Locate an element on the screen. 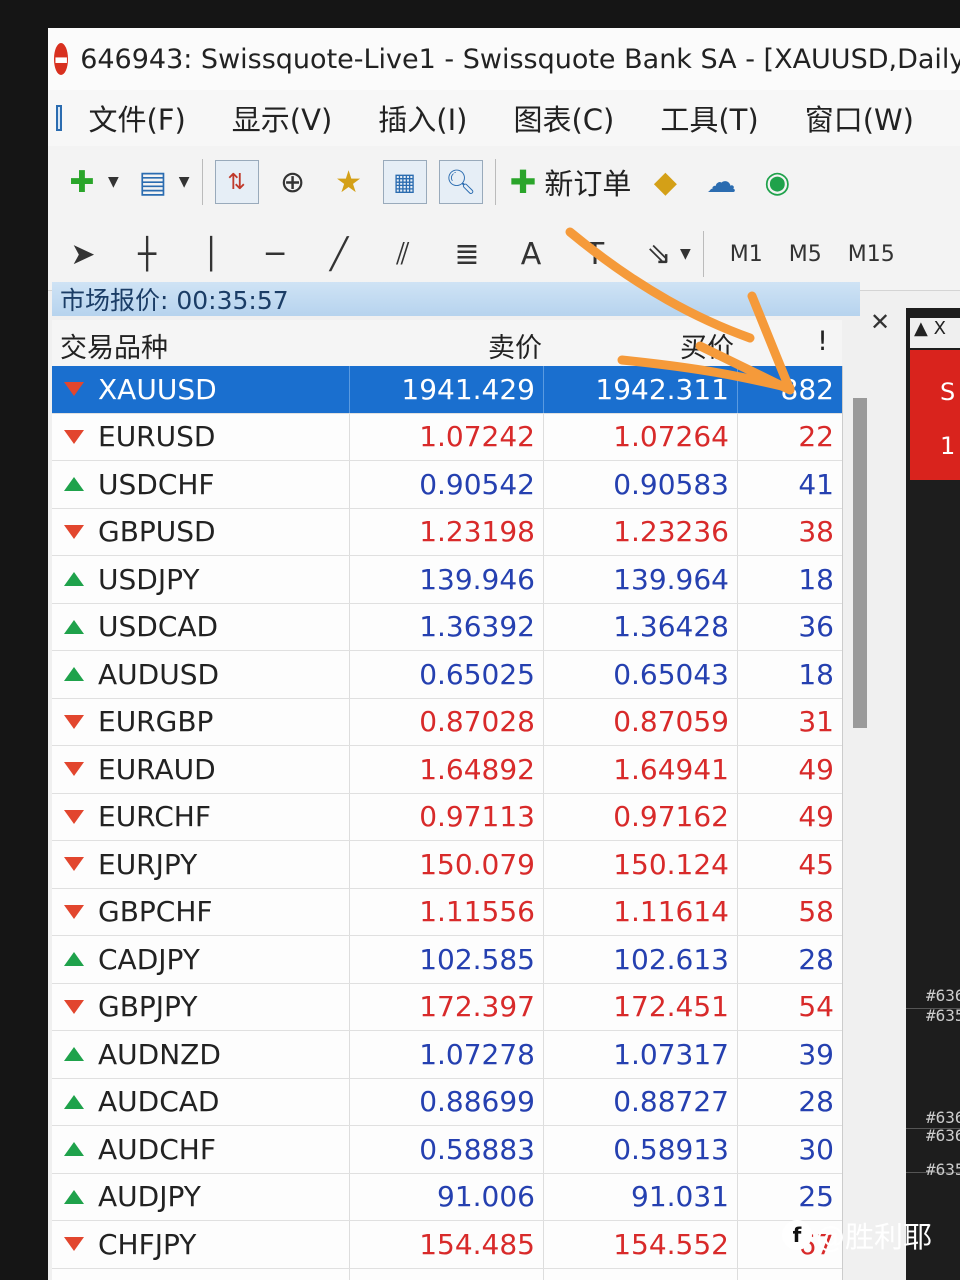  symbol-name: EURNZD is located at coordinates (157, 1277).